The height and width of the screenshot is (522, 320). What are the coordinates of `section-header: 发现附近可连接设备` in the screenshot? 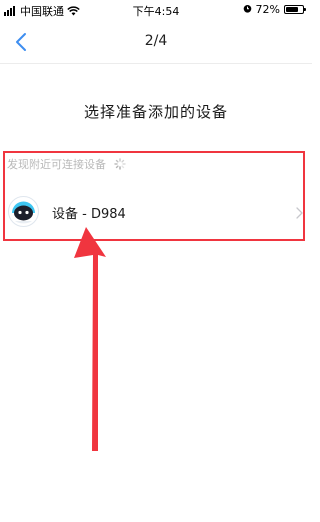 It's located at (66, 164).